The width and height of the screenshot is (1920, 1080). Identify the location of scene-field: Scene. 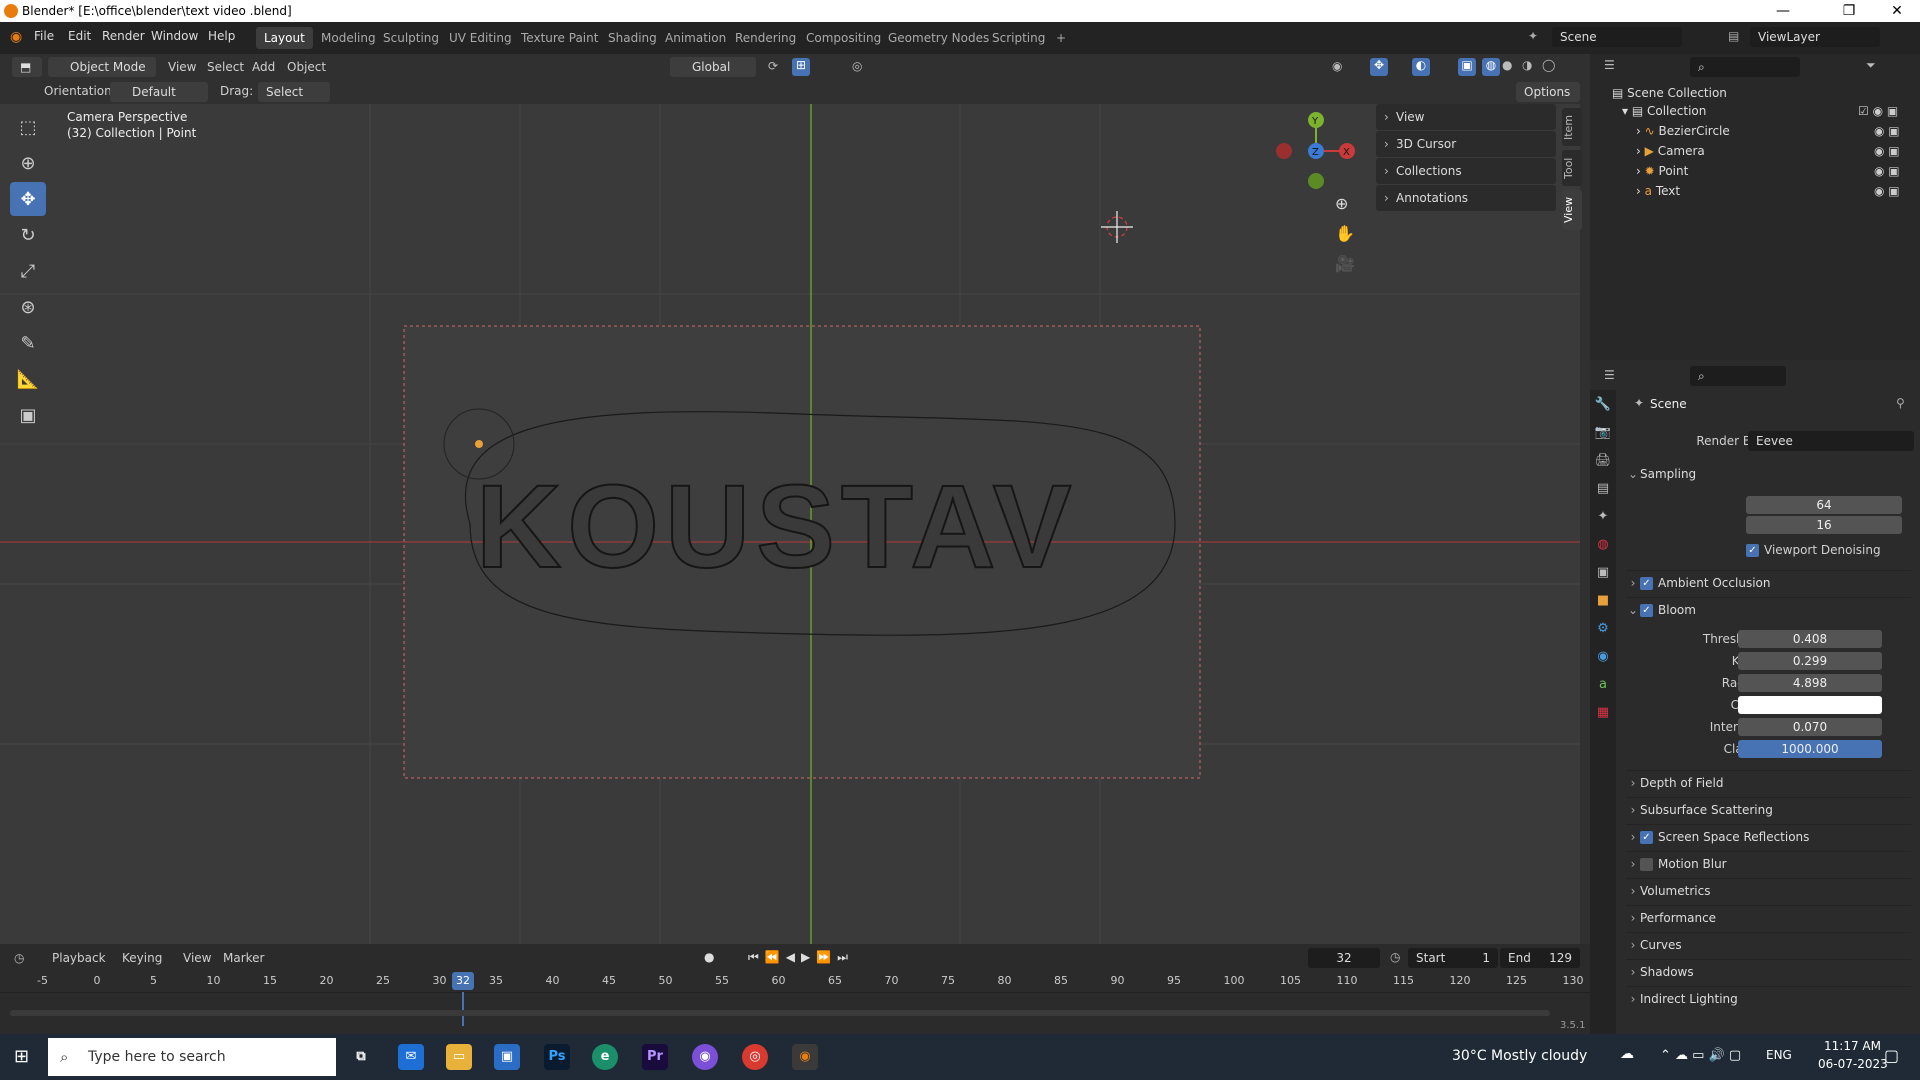
(1617, 37).